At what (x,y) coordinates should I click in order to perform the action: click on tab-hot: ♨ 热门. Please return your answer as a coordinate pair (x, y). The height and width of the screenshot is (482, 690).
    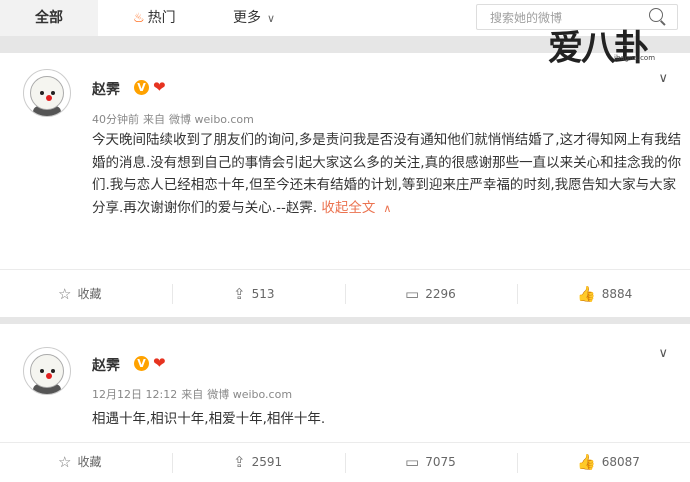
    Looking at the image, I should click on (154, 18).